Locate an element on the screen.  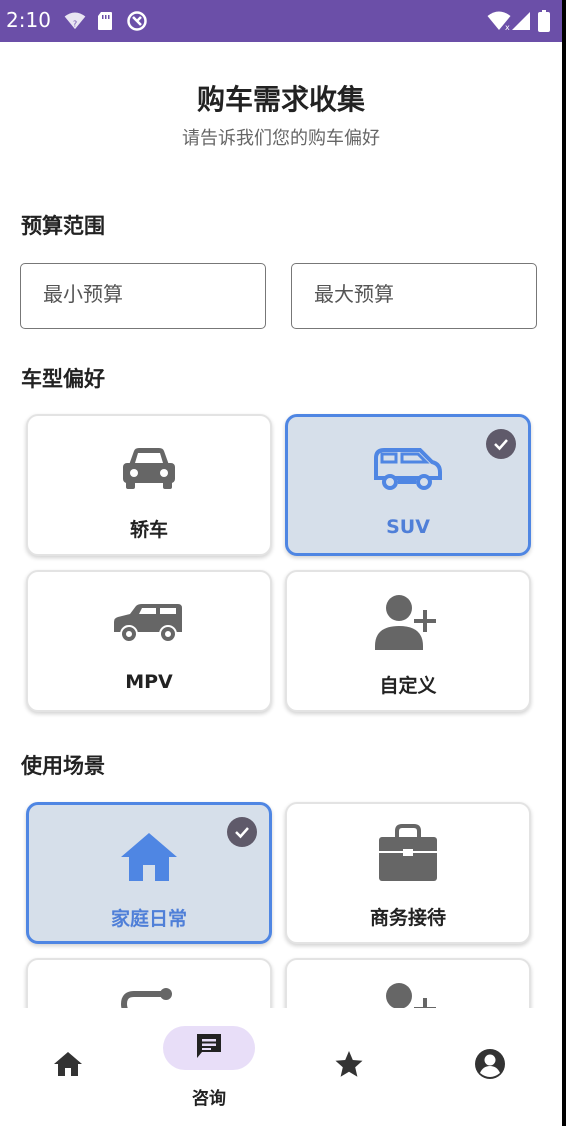
star-icon is located at coordinates (349, 1066).